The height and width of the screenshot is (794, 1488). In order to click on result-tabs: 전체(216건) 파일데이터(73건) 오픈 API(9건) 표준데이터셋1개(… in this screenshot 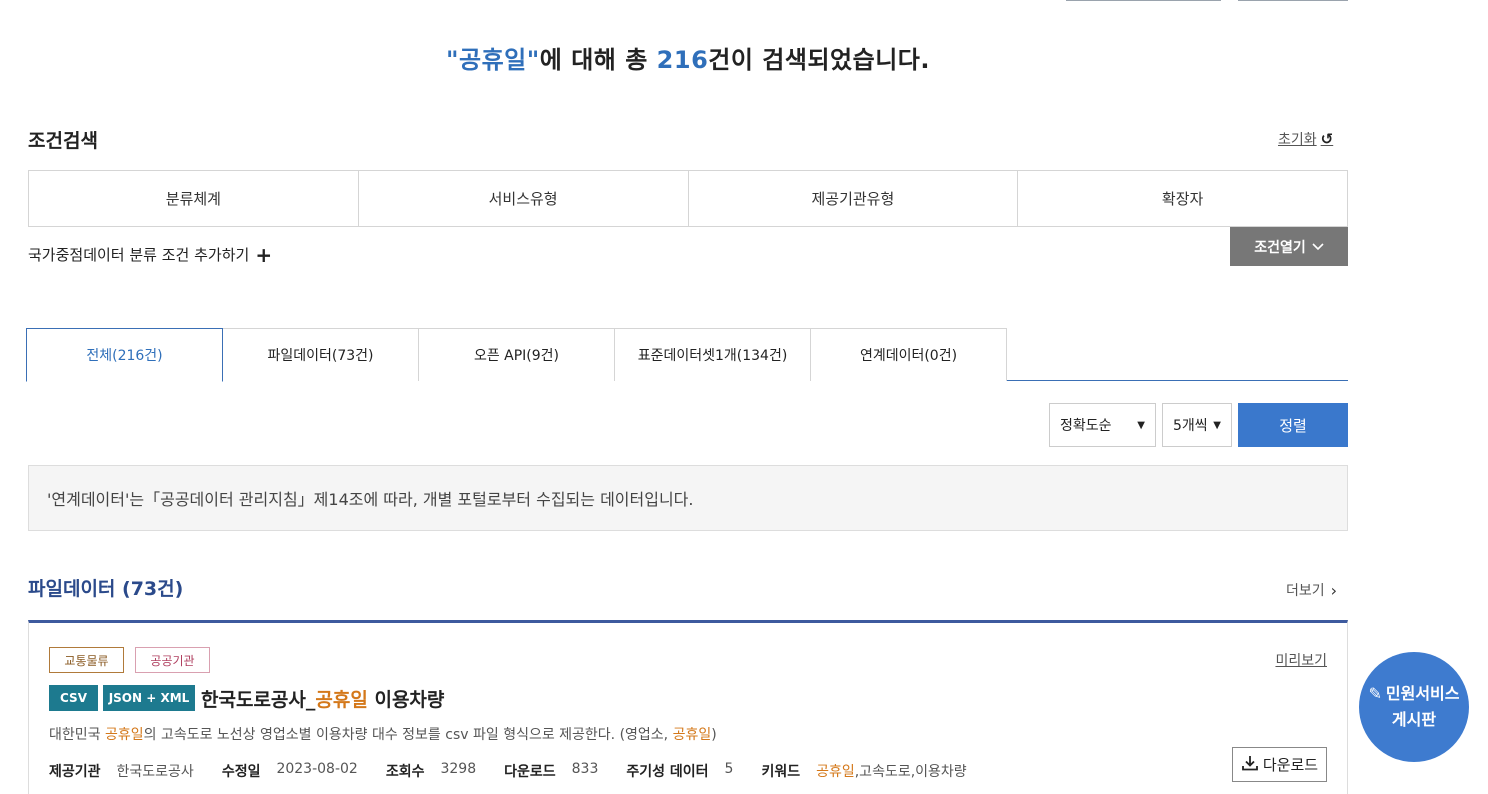, I will do `click(687, 355)`.